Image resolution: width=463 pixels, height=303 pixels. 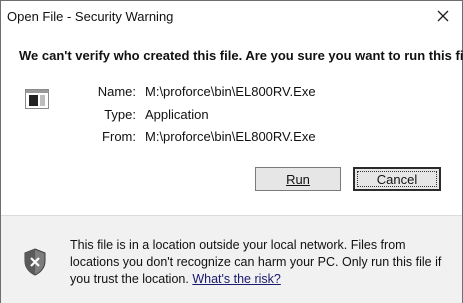 What do you see at coordinates (119, 136) in the screenshot?
I see `from-label: From:` at bounding box center [119, 136].